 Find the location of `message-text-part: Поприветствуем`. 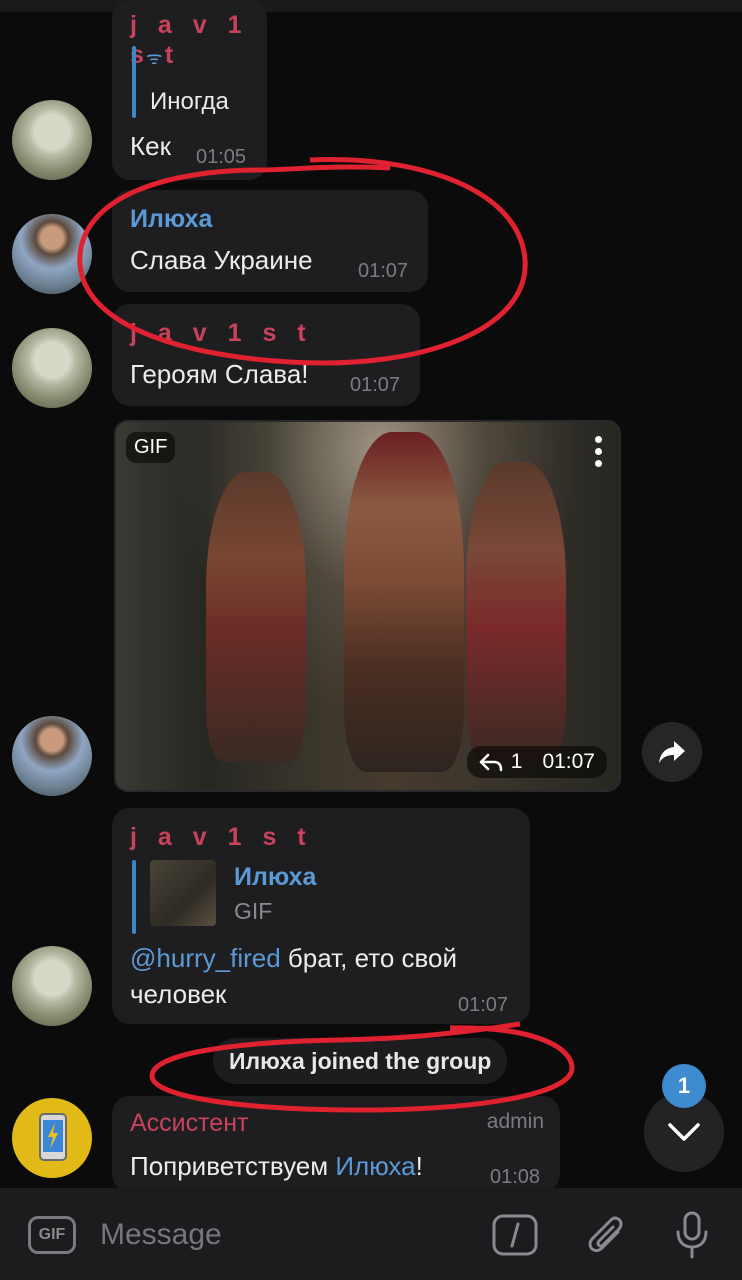

message-text-part: Поприветствуем is located at coordinates (233, 1166).